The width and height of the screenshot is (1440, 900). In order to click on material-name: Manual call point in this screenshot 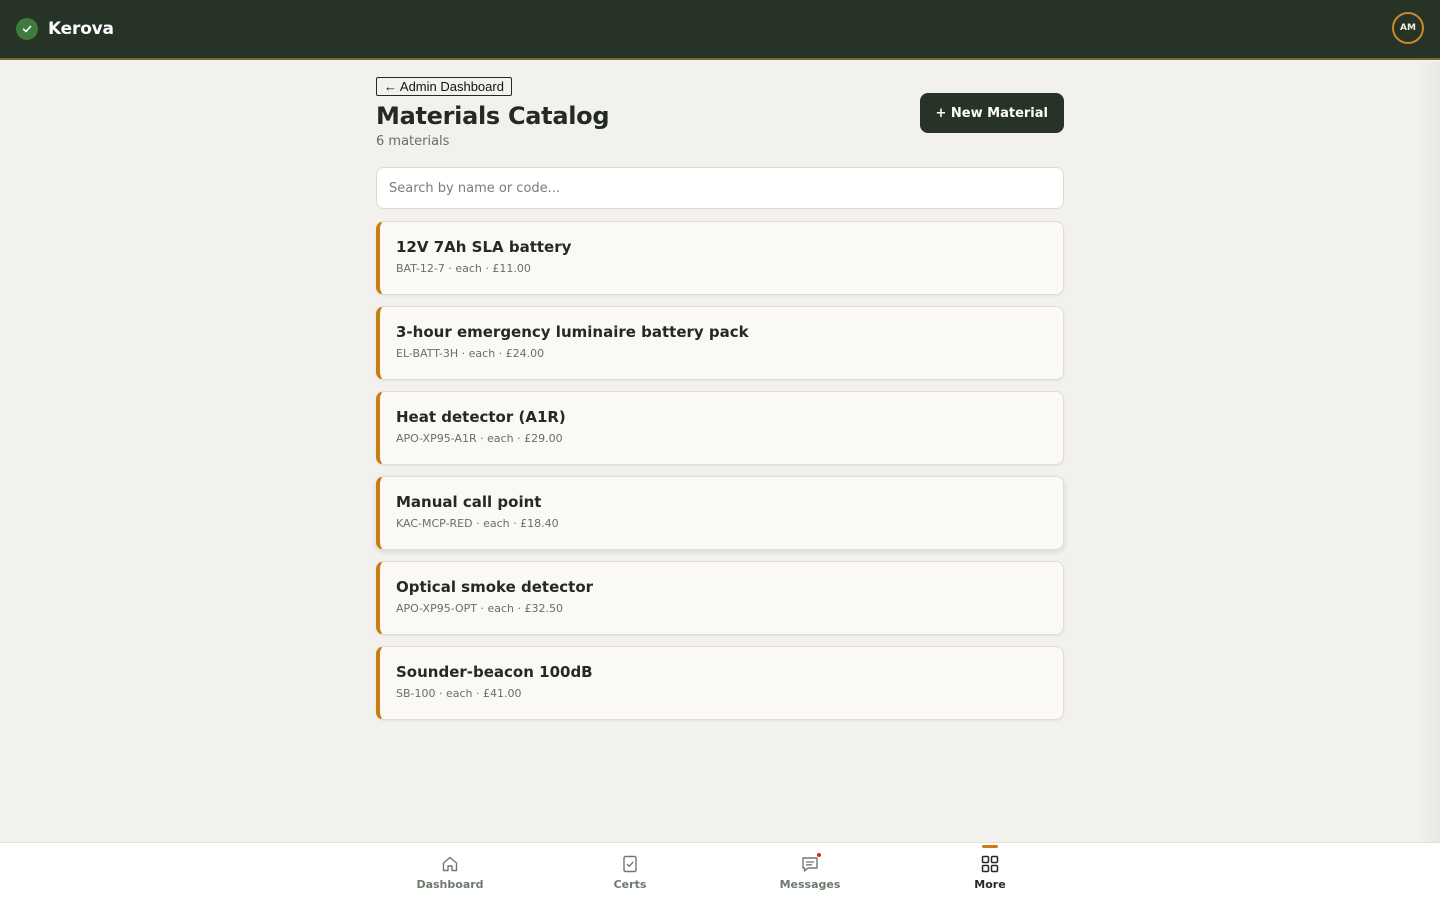, I will do `click(469, 502)`.